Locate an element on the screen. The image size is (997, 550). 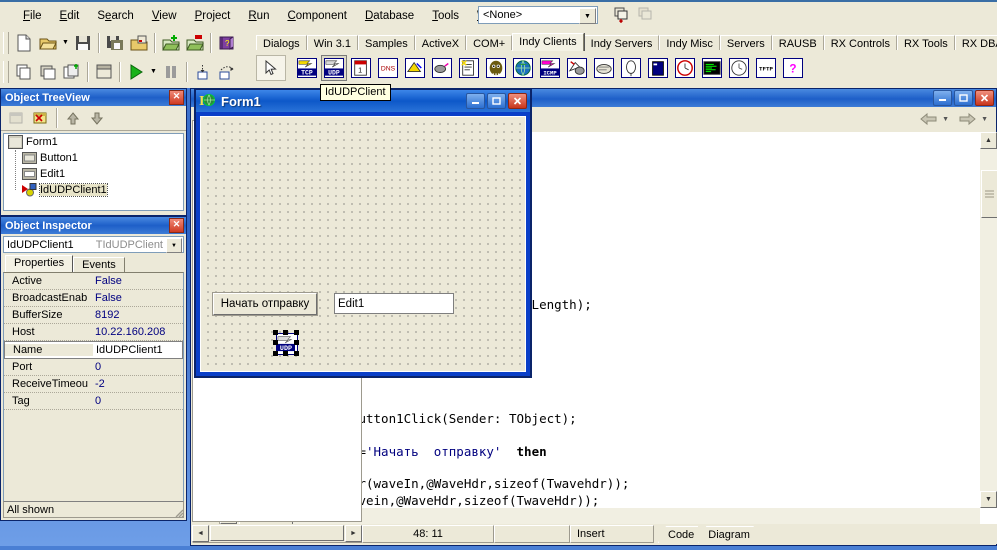
palette-idudpclient-icon: UDP is located at coordinates (334, 68).